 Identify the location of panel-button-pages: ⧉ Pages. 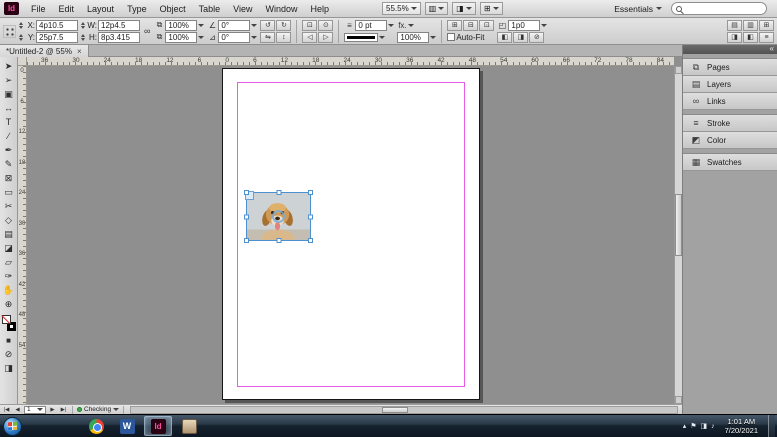
(730, 67).